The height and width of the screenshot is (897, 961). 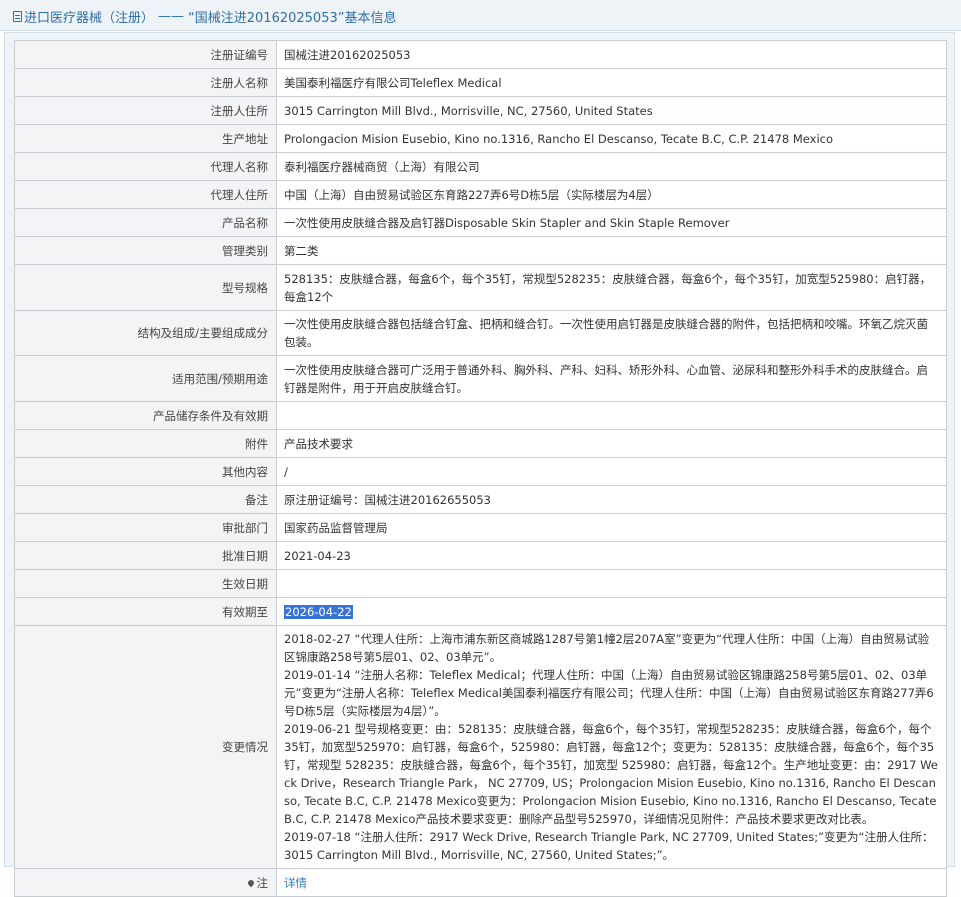 I want to click on title-prefix: 进口医疗器械（注册）, so click(x=89, y=18).